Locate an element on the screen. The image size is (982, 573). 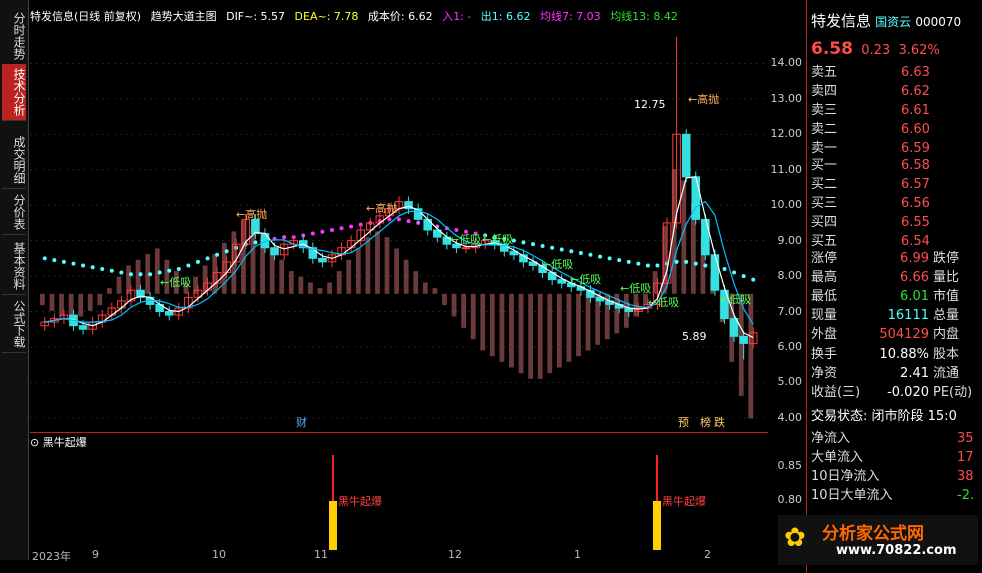
tab-2: 成交明细 is located at coordinates (14, 160).